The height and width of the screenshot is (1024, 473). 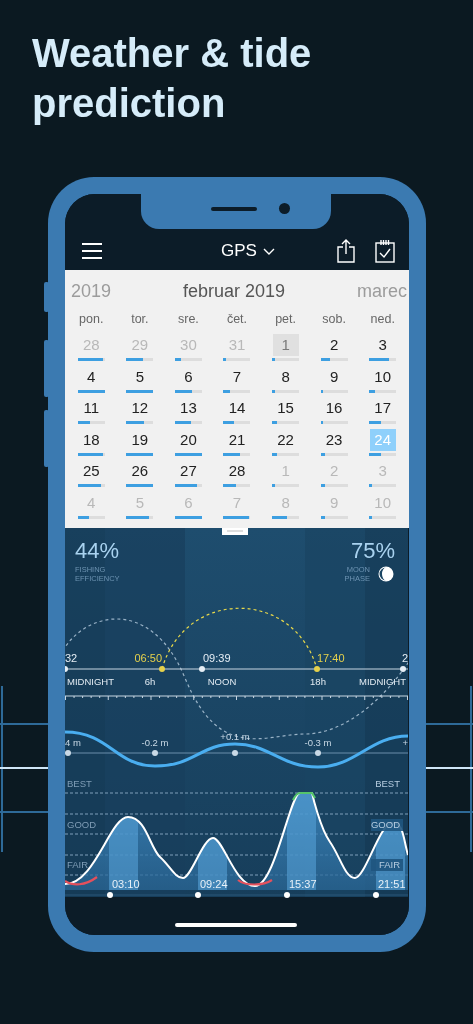 I want to click on calendar-day: 13, so click(x=188, y=408).